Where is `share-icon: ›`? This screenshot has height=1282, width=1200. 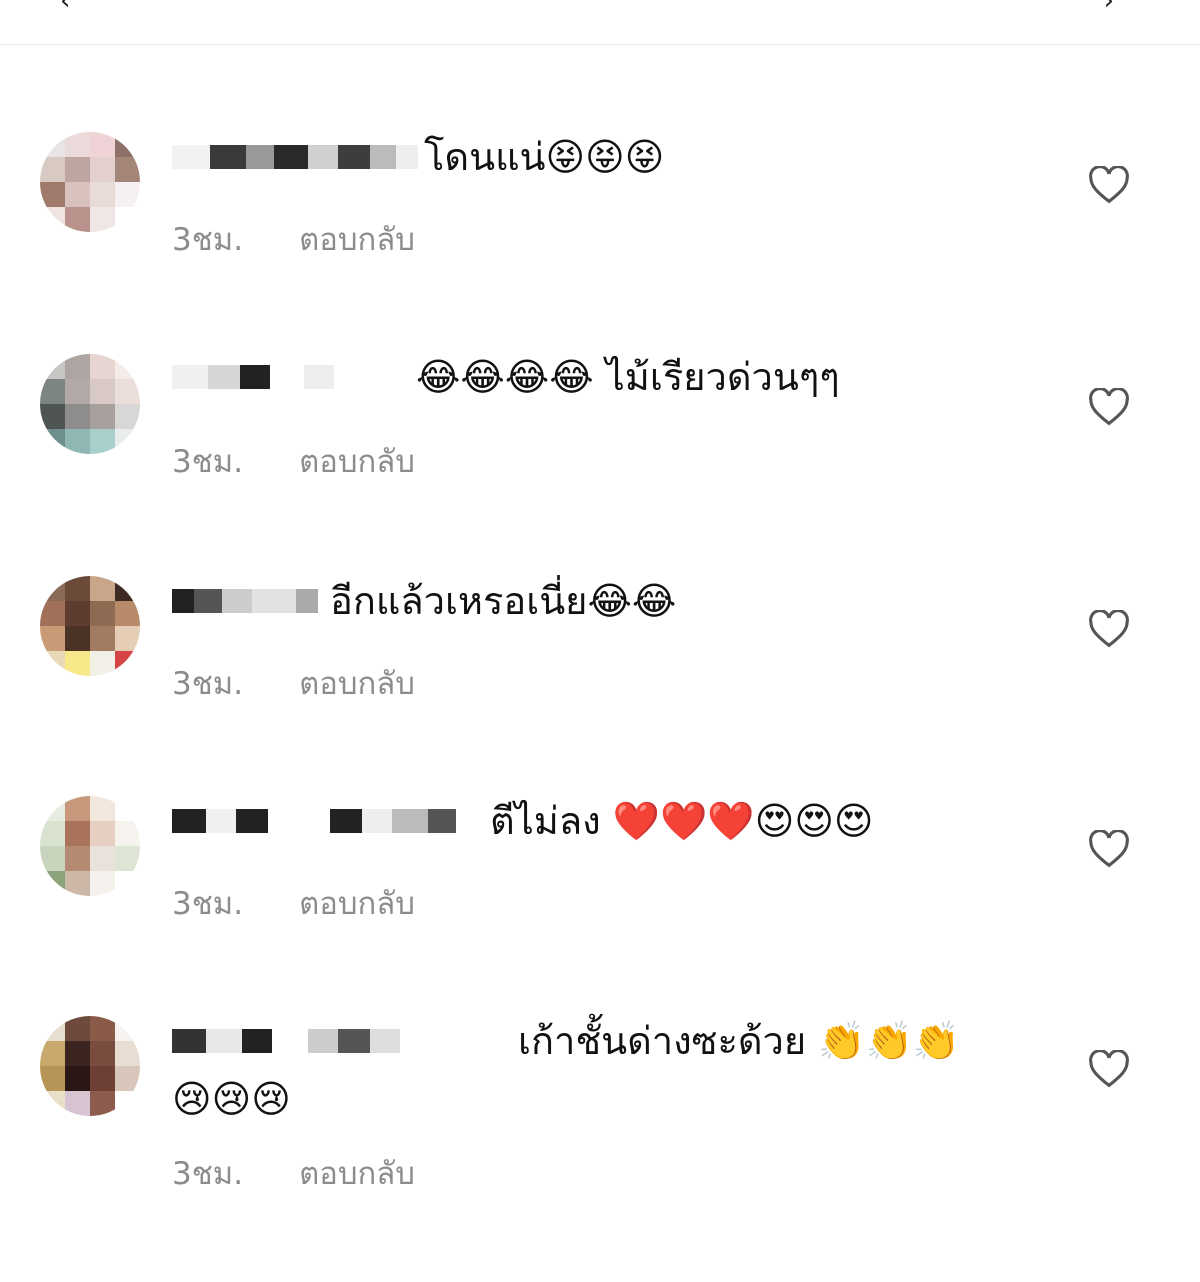 share-icon: › is located at coordinates (1109, 8).